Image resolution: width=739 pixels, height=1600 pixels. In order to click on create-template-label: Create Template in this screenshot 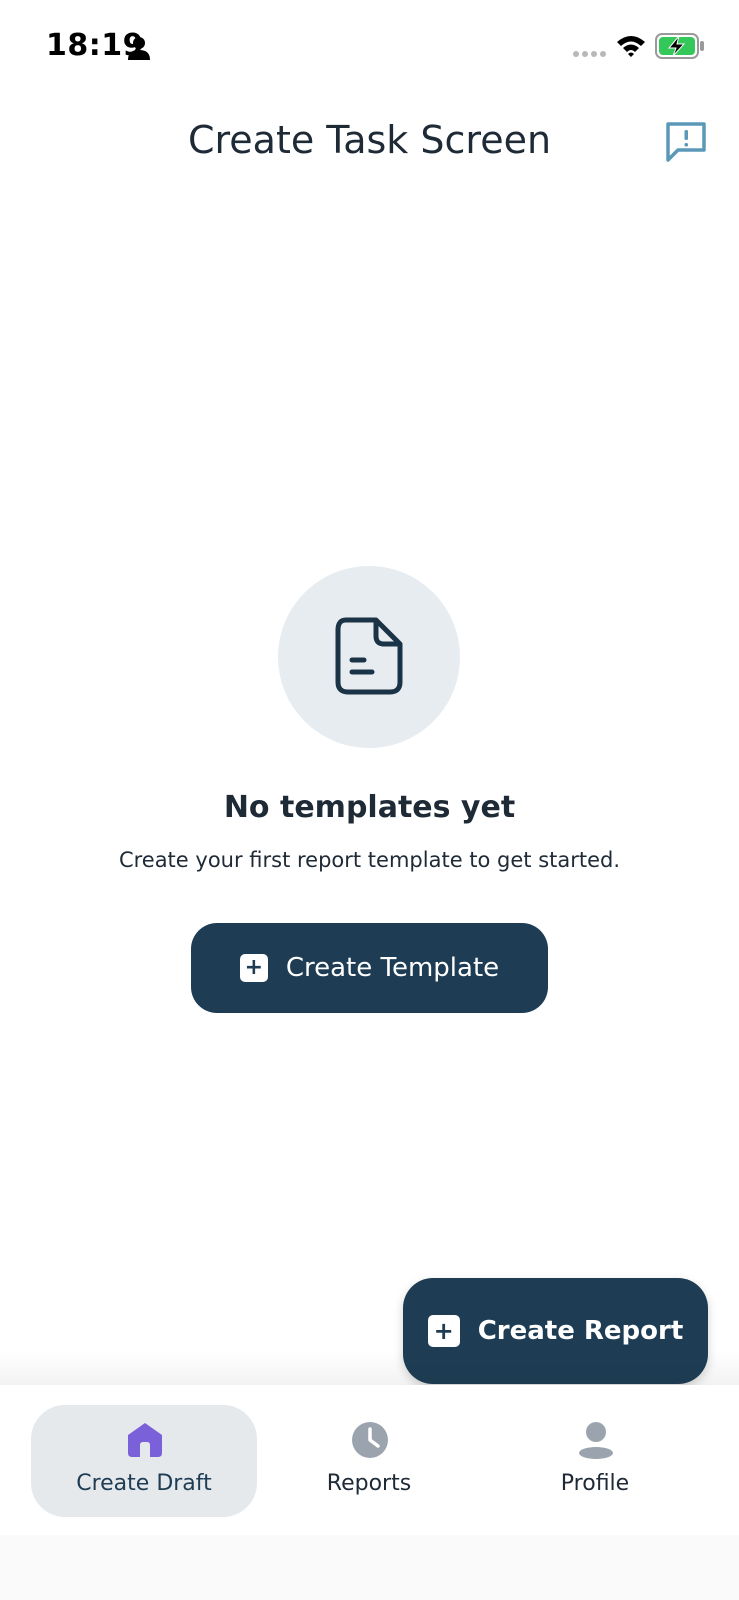, I will do `click(392, 968)`.